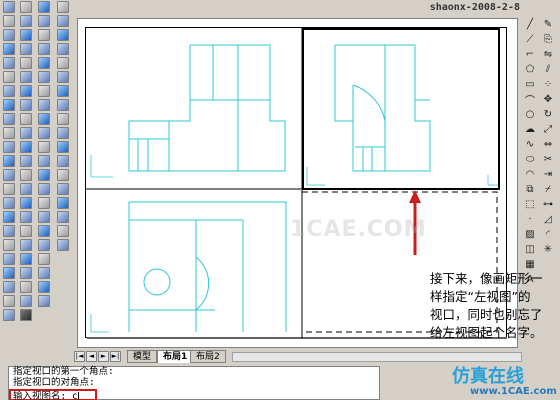 This screenshot has height=400, width=560. I want to click on tab-model: 模型, so click(142, 356).